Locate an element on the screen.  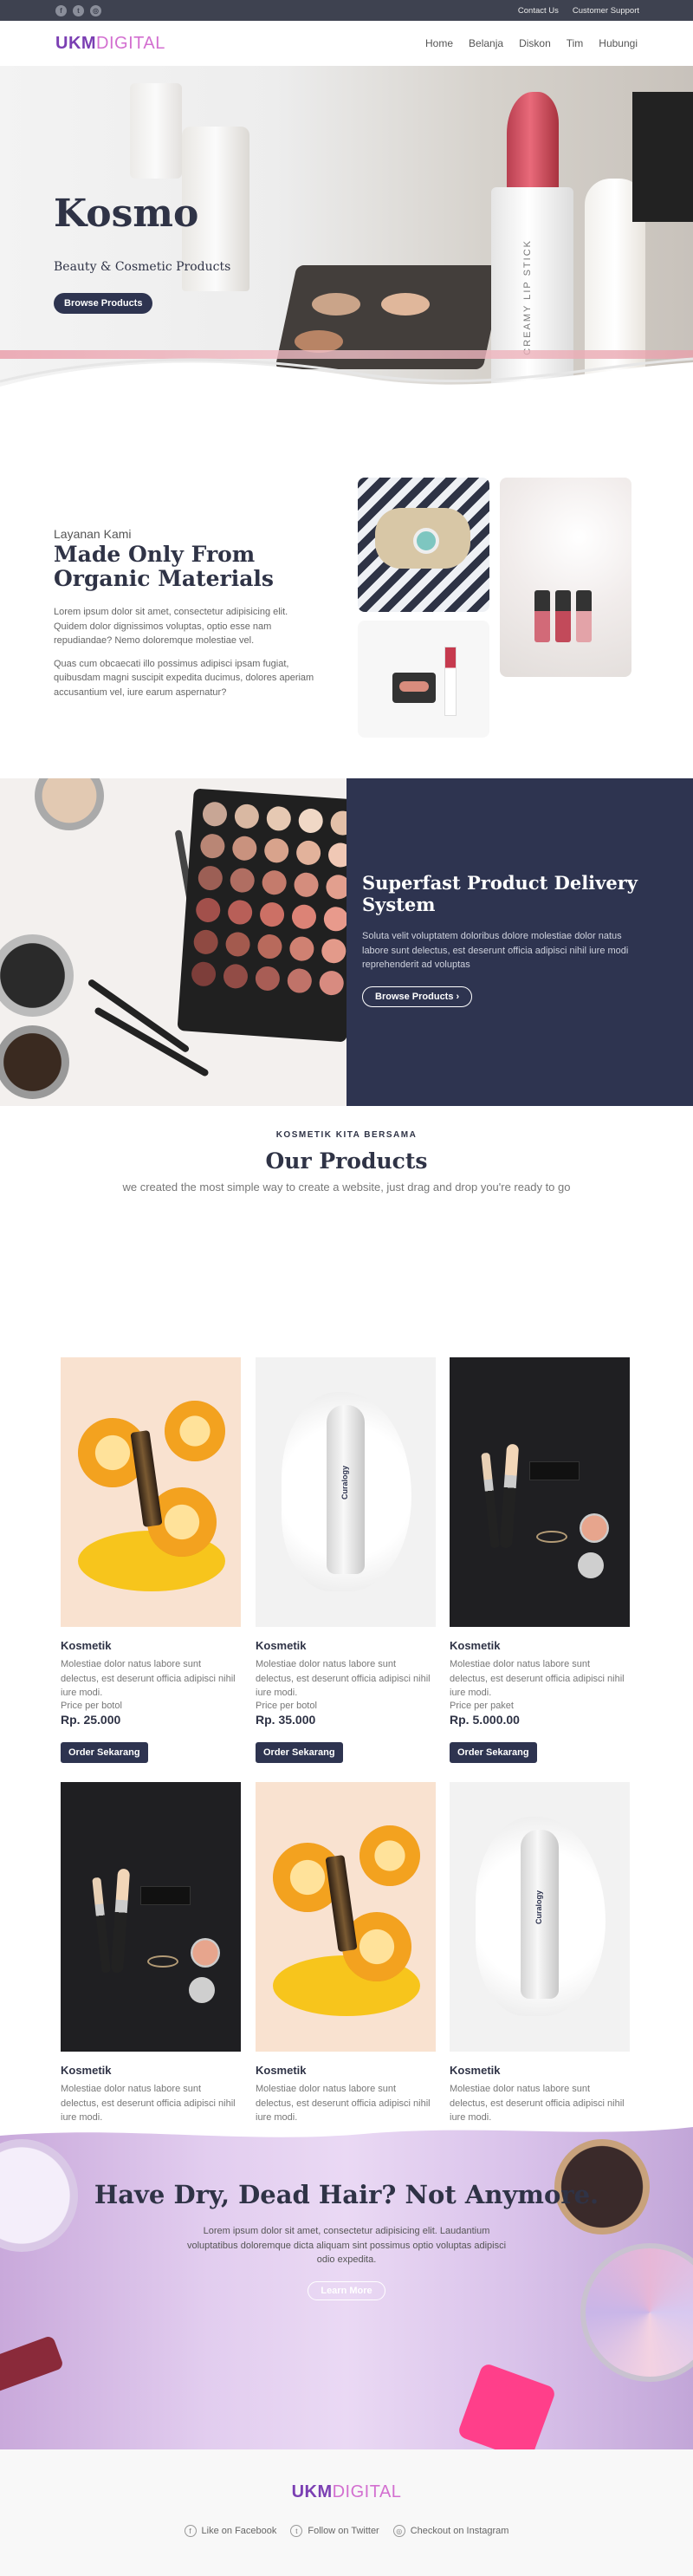
compact-shape is located at coordinates (426, 541).